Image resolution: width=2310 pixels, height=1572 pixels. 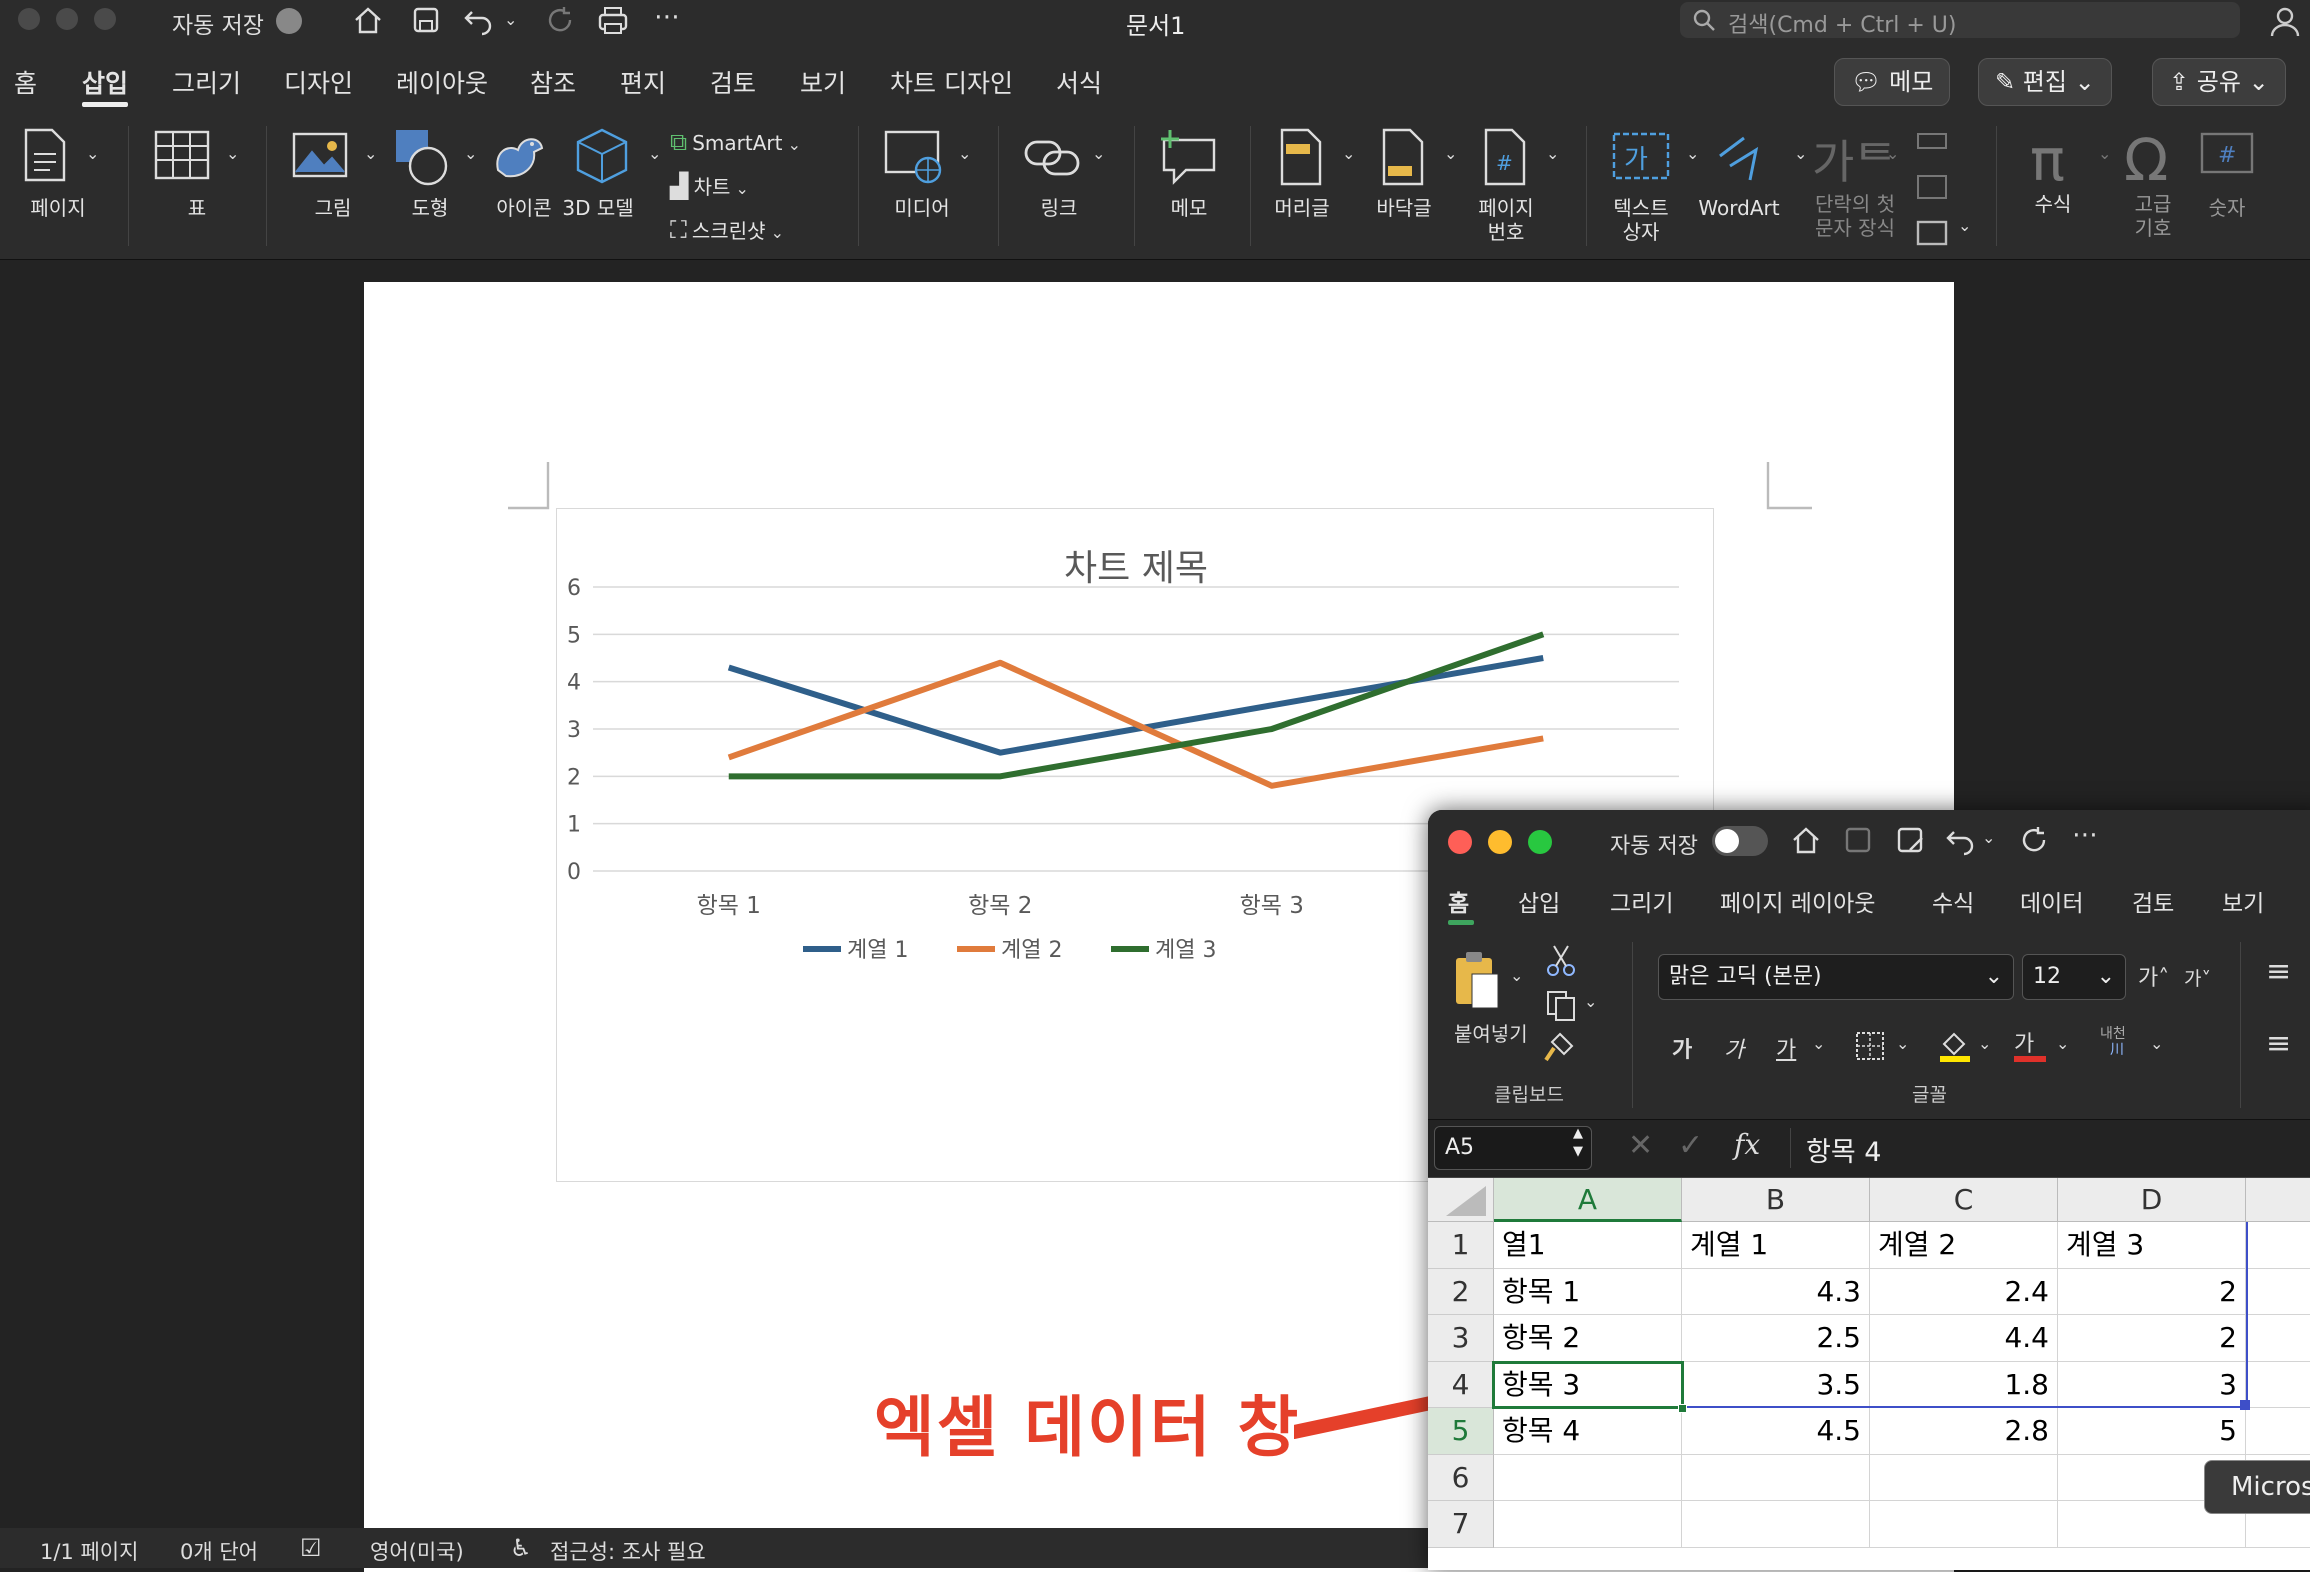 I want to click on excel-tab-view: 보기, so click(x=2243, y=901).